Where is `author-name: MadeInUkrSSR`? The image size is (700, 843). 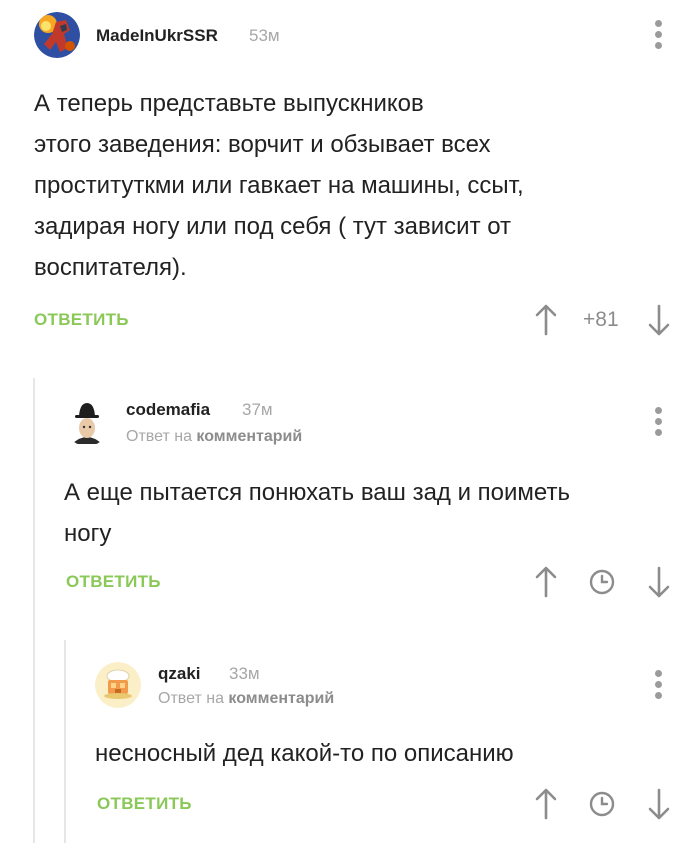
author-name: MadeInUkrSSR is located at coordinates (157, 36).